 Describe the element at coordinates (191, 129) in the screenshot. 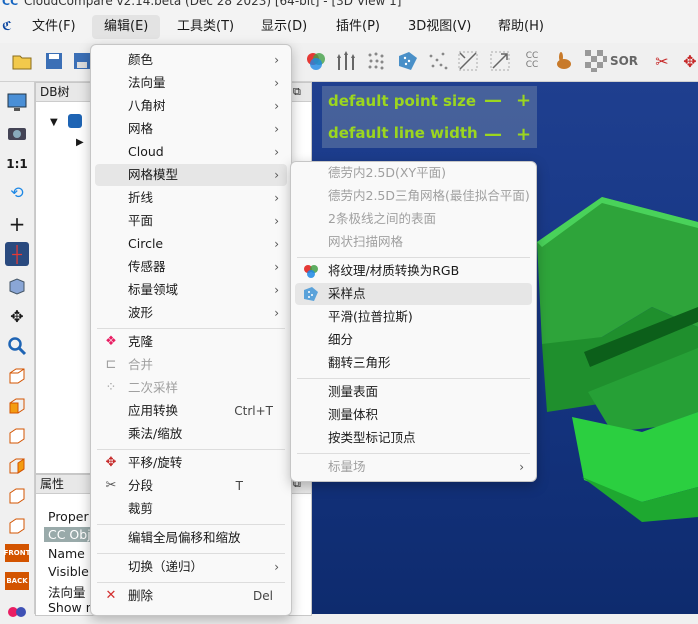

I see `menu-item-grid: 网格 ›` at that location.